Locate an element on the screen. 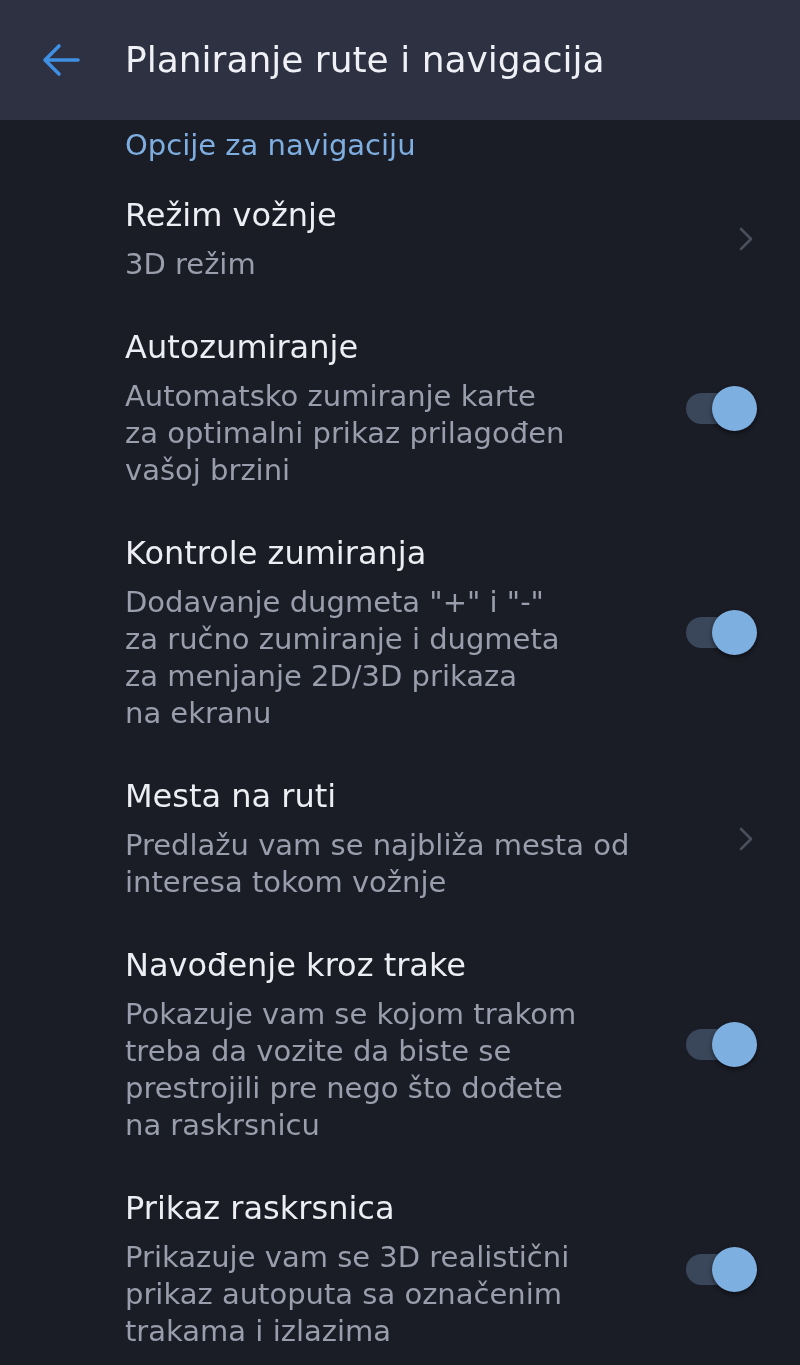  setting-description: 3D režim is located at coordinates (190, 264).